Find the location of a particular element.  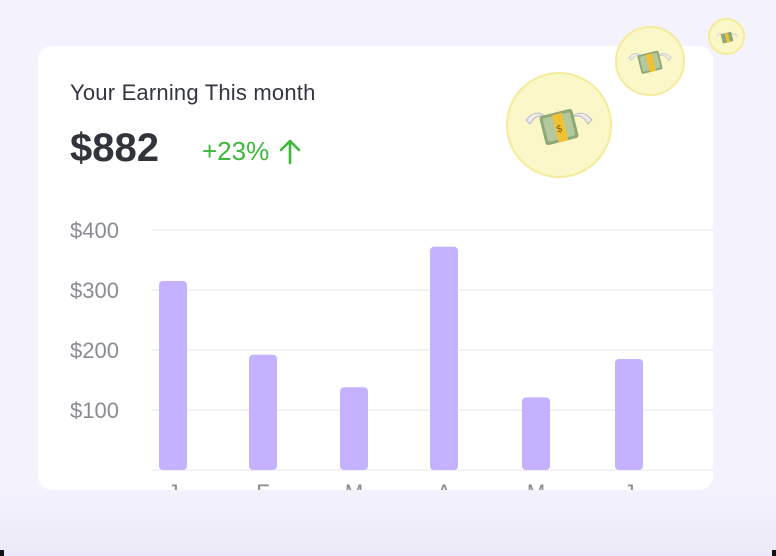

y-tick-label: $200 is located at coordinates (94, 350).